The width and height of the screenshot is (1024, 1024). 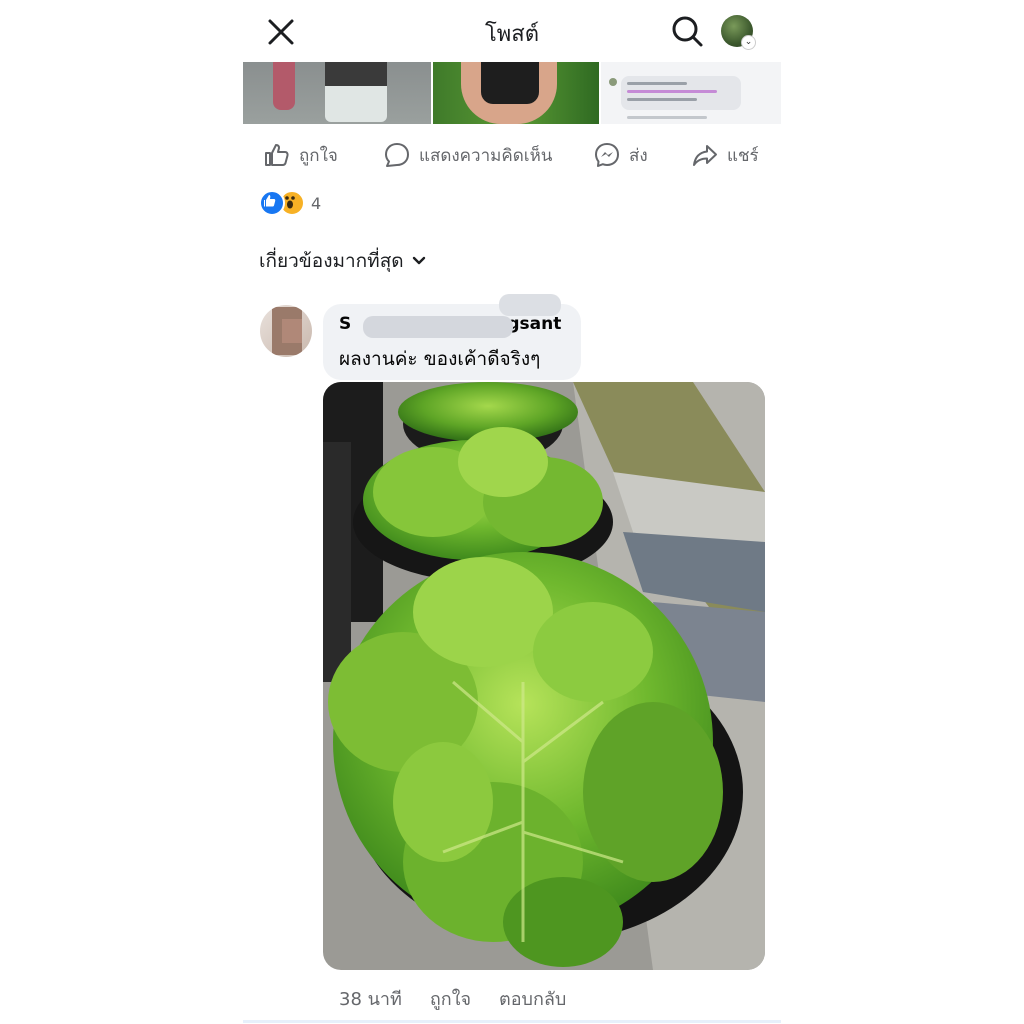 What do you see at coordinates (532, 998) in the screenshot?
I see `comment-reply-link: ตอบกลับ` at bounding box center [532, 998].